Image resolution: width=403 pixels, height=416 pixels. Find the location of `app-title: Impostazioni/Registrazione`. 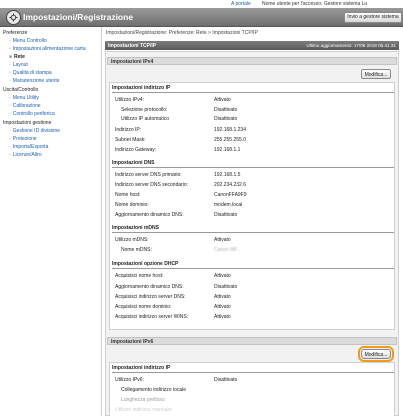

app-title: Impostazioni/Registrazione is located at coordinates (78, 17).